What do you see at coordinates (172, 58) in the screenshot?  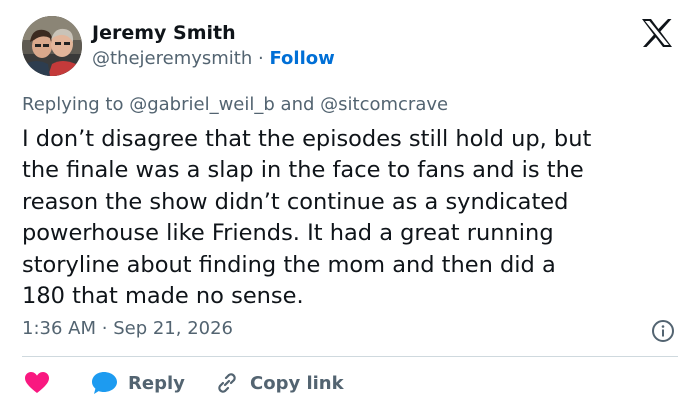 I see `author-handle: @thejeremysmith` at bounding box center [172, 58].